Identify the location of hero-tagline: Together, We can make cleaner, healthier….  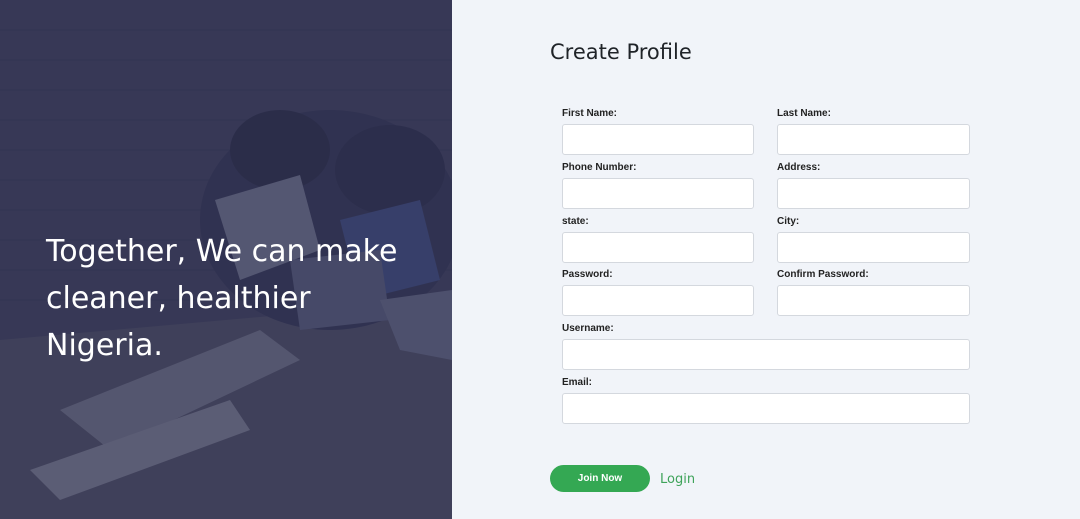
(241, 298).